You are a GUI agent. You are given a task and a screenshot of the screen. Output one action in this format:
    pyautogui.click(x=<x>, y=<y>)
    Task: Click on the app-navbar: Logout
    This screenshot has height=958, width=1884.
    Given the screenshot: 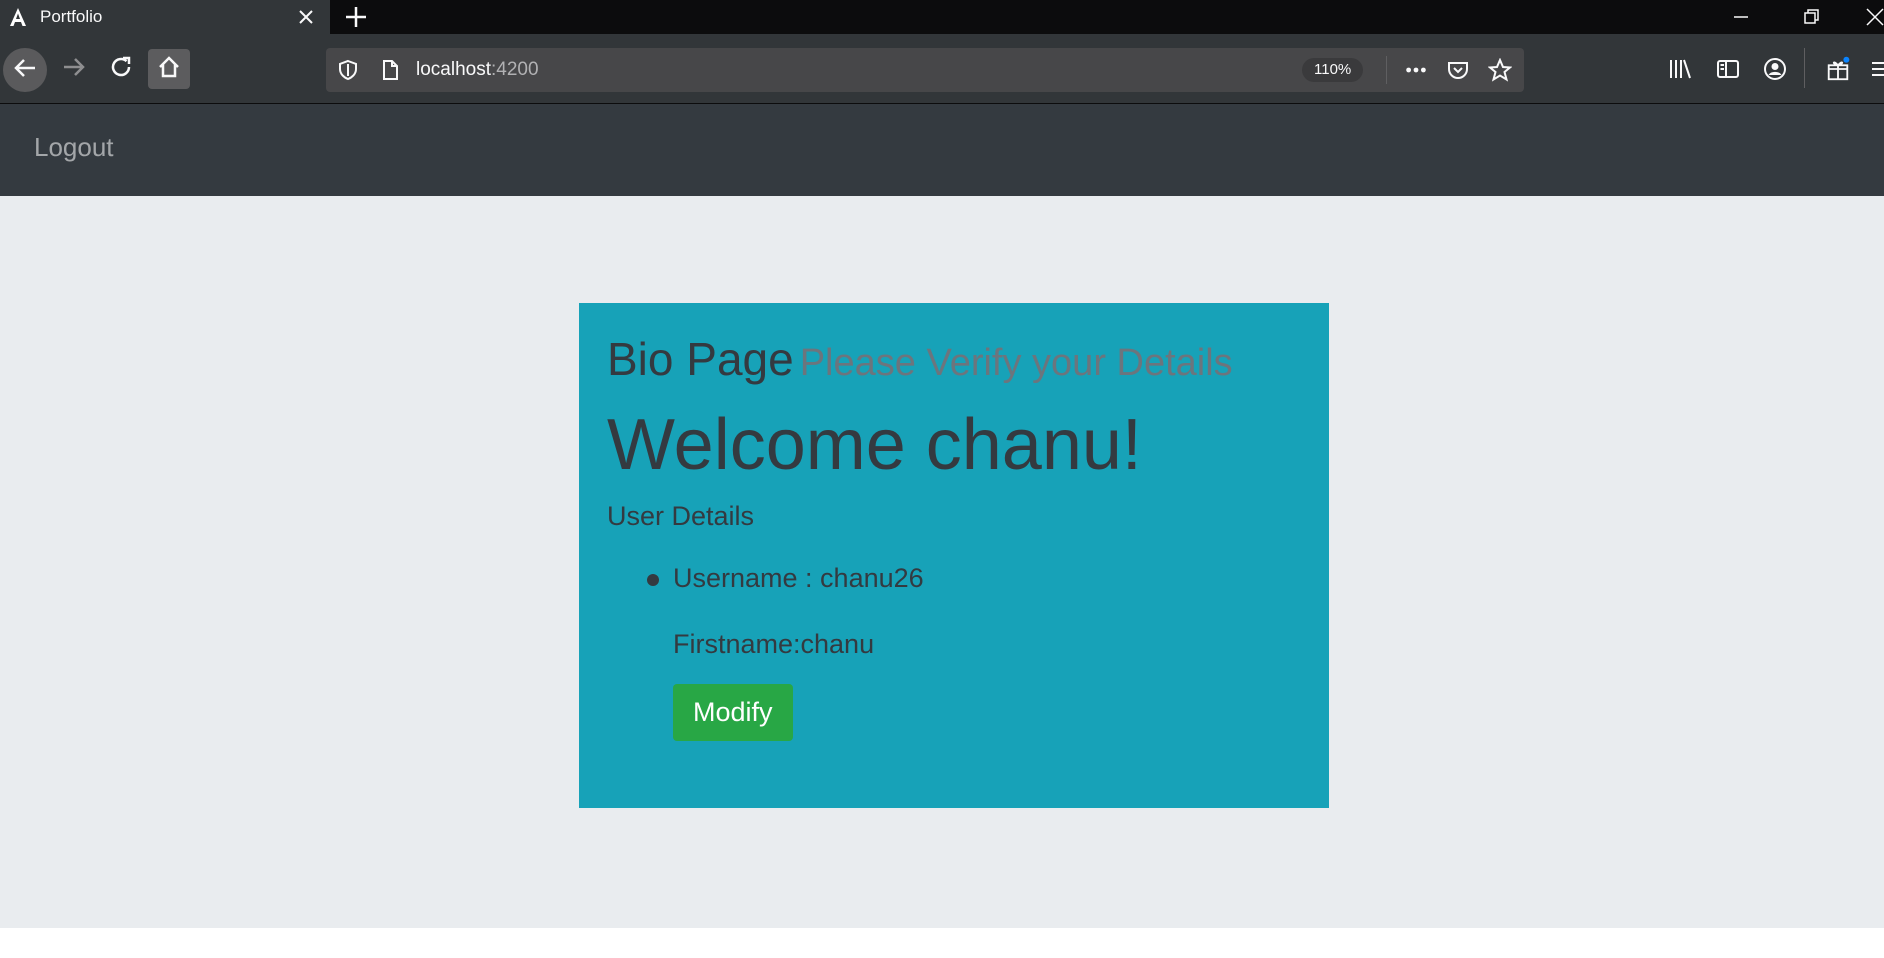 What is the action you would take?
    pyautogui.click(x=942, y=150)
    